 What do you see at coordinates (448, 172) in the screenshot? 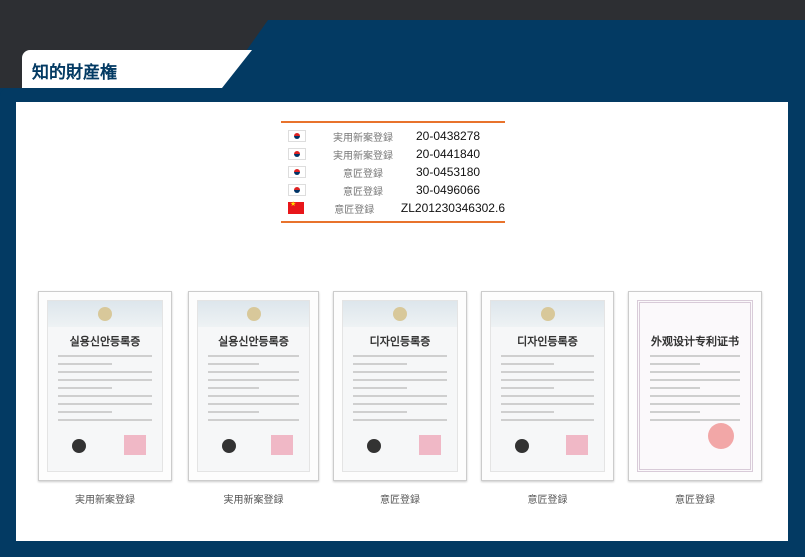
I see `patent-number: 30-0453180` at bounding box center [448, 172].